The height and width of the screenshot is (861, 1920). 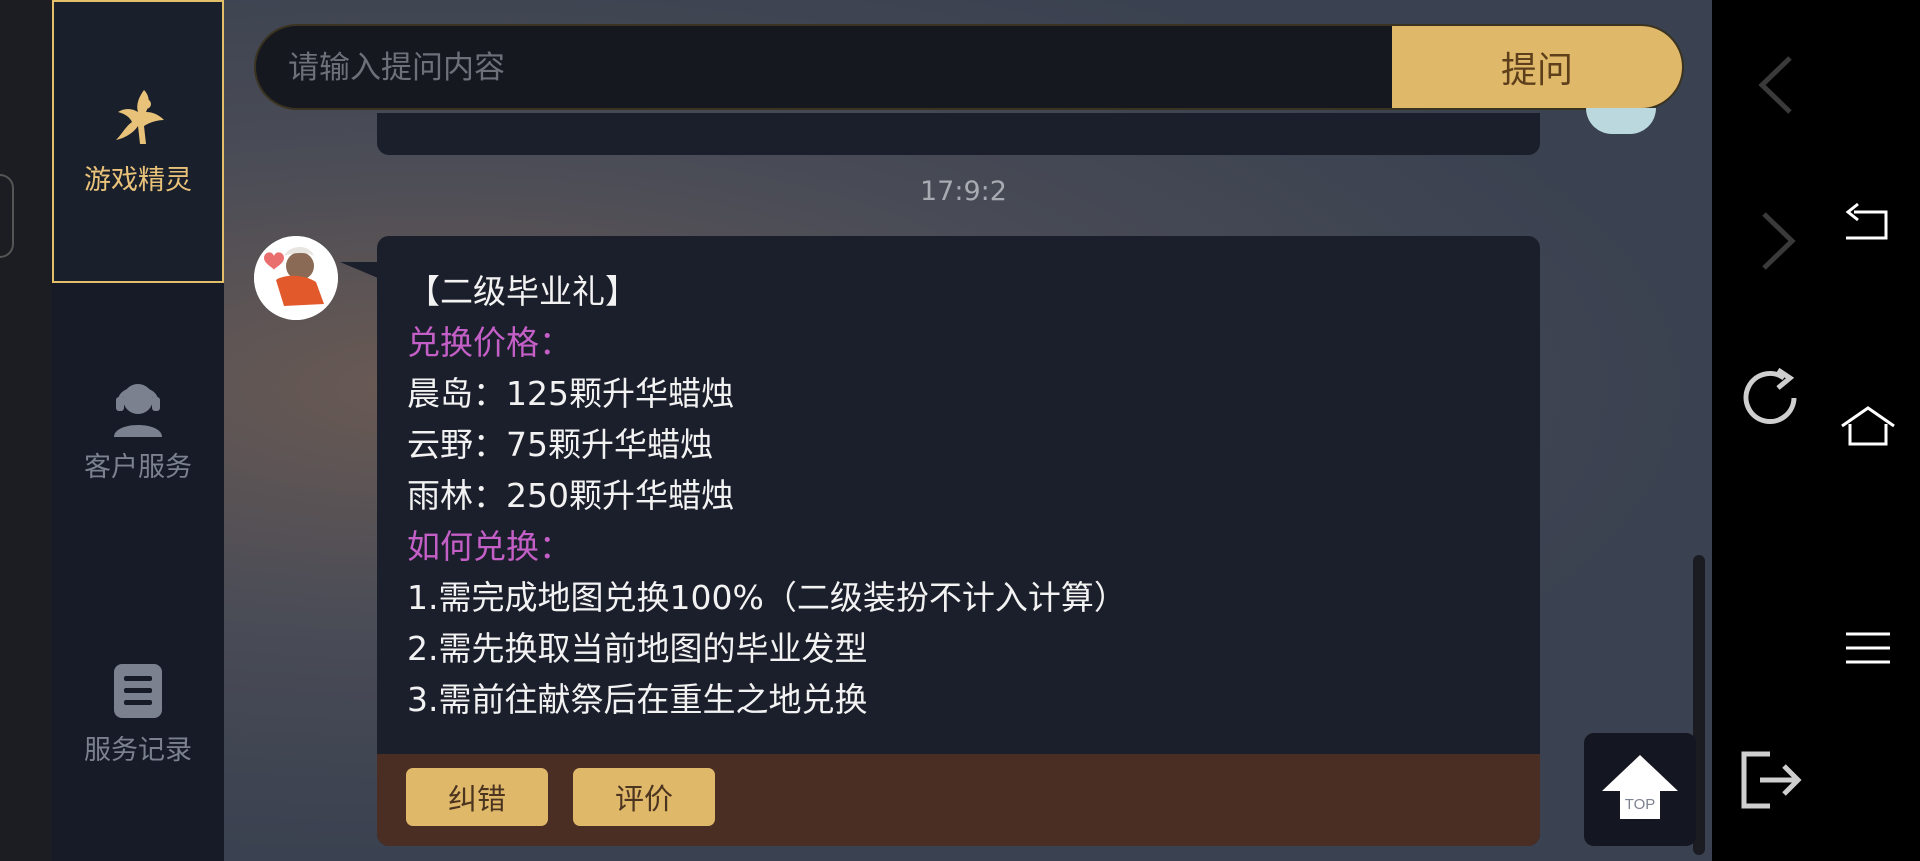 I want to click on search-bar: 提问, so click(x=969, y=67).